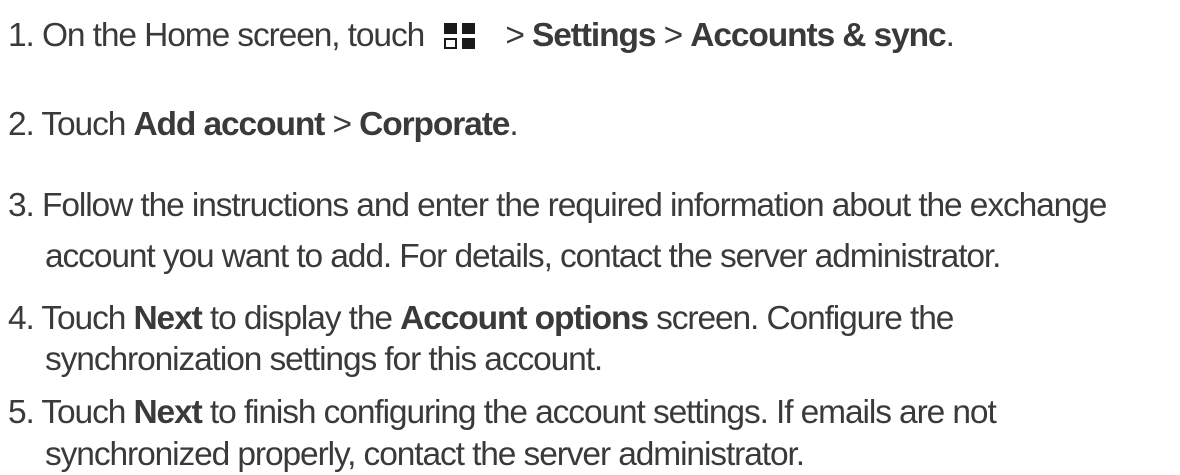 This screenshot has height=475, width=1180. I want to click on step-number: 4., so click(21, 318).